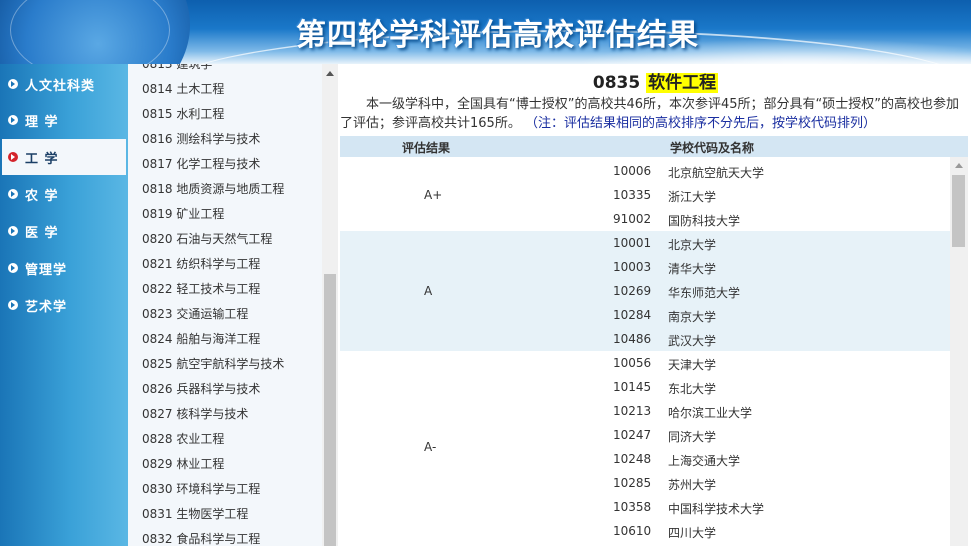  I want to click on school-code: 10056, so click(632, 363).